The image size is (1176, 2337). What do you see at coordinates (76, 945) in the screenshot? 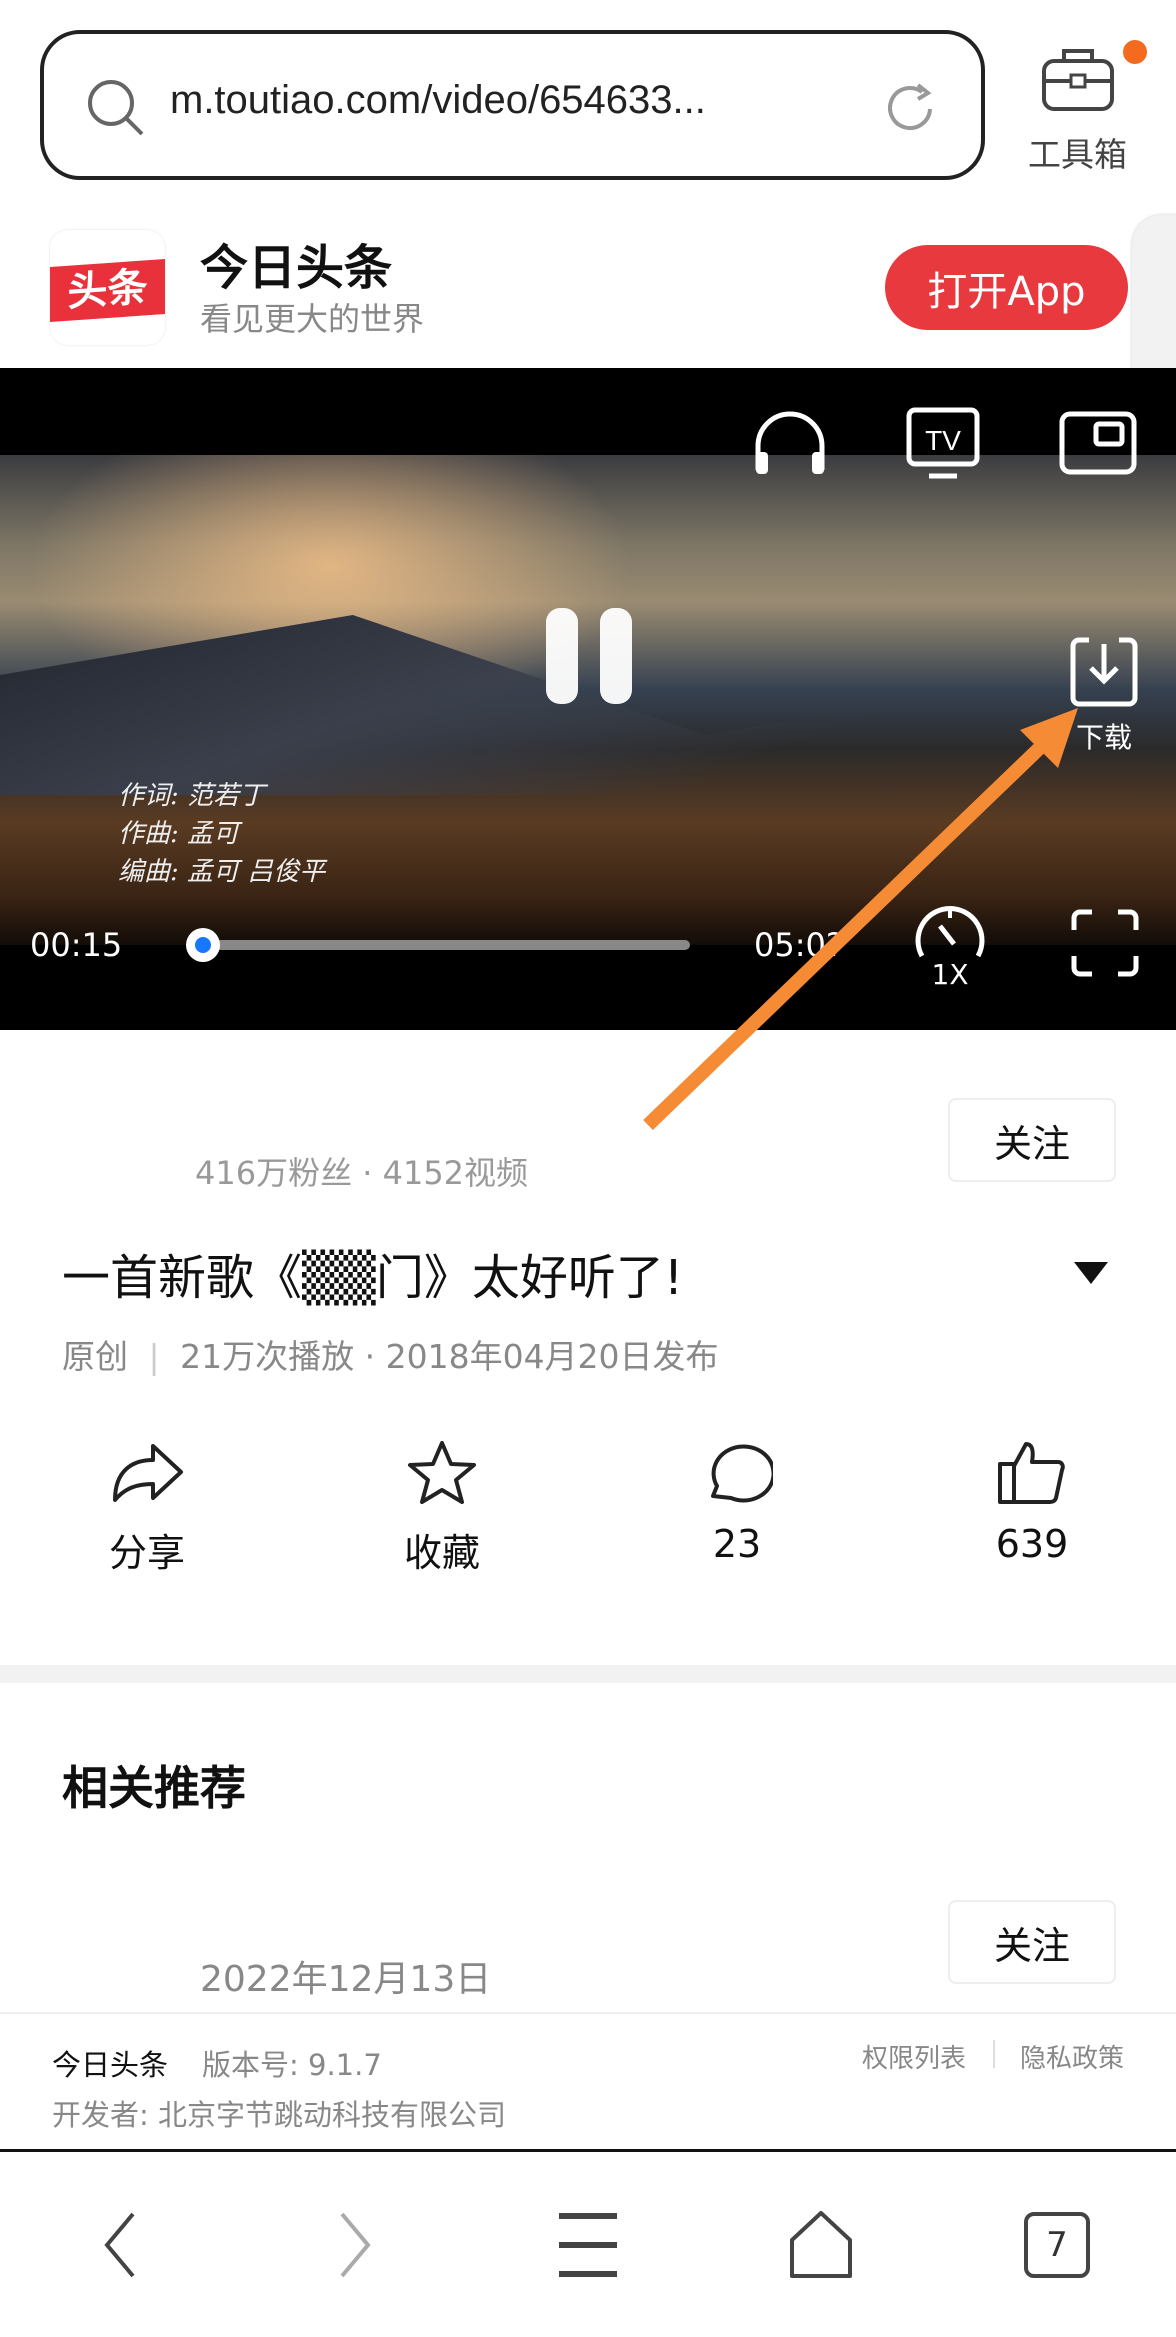
I see `current-time: 00:15` at bounding box center [76, 945].